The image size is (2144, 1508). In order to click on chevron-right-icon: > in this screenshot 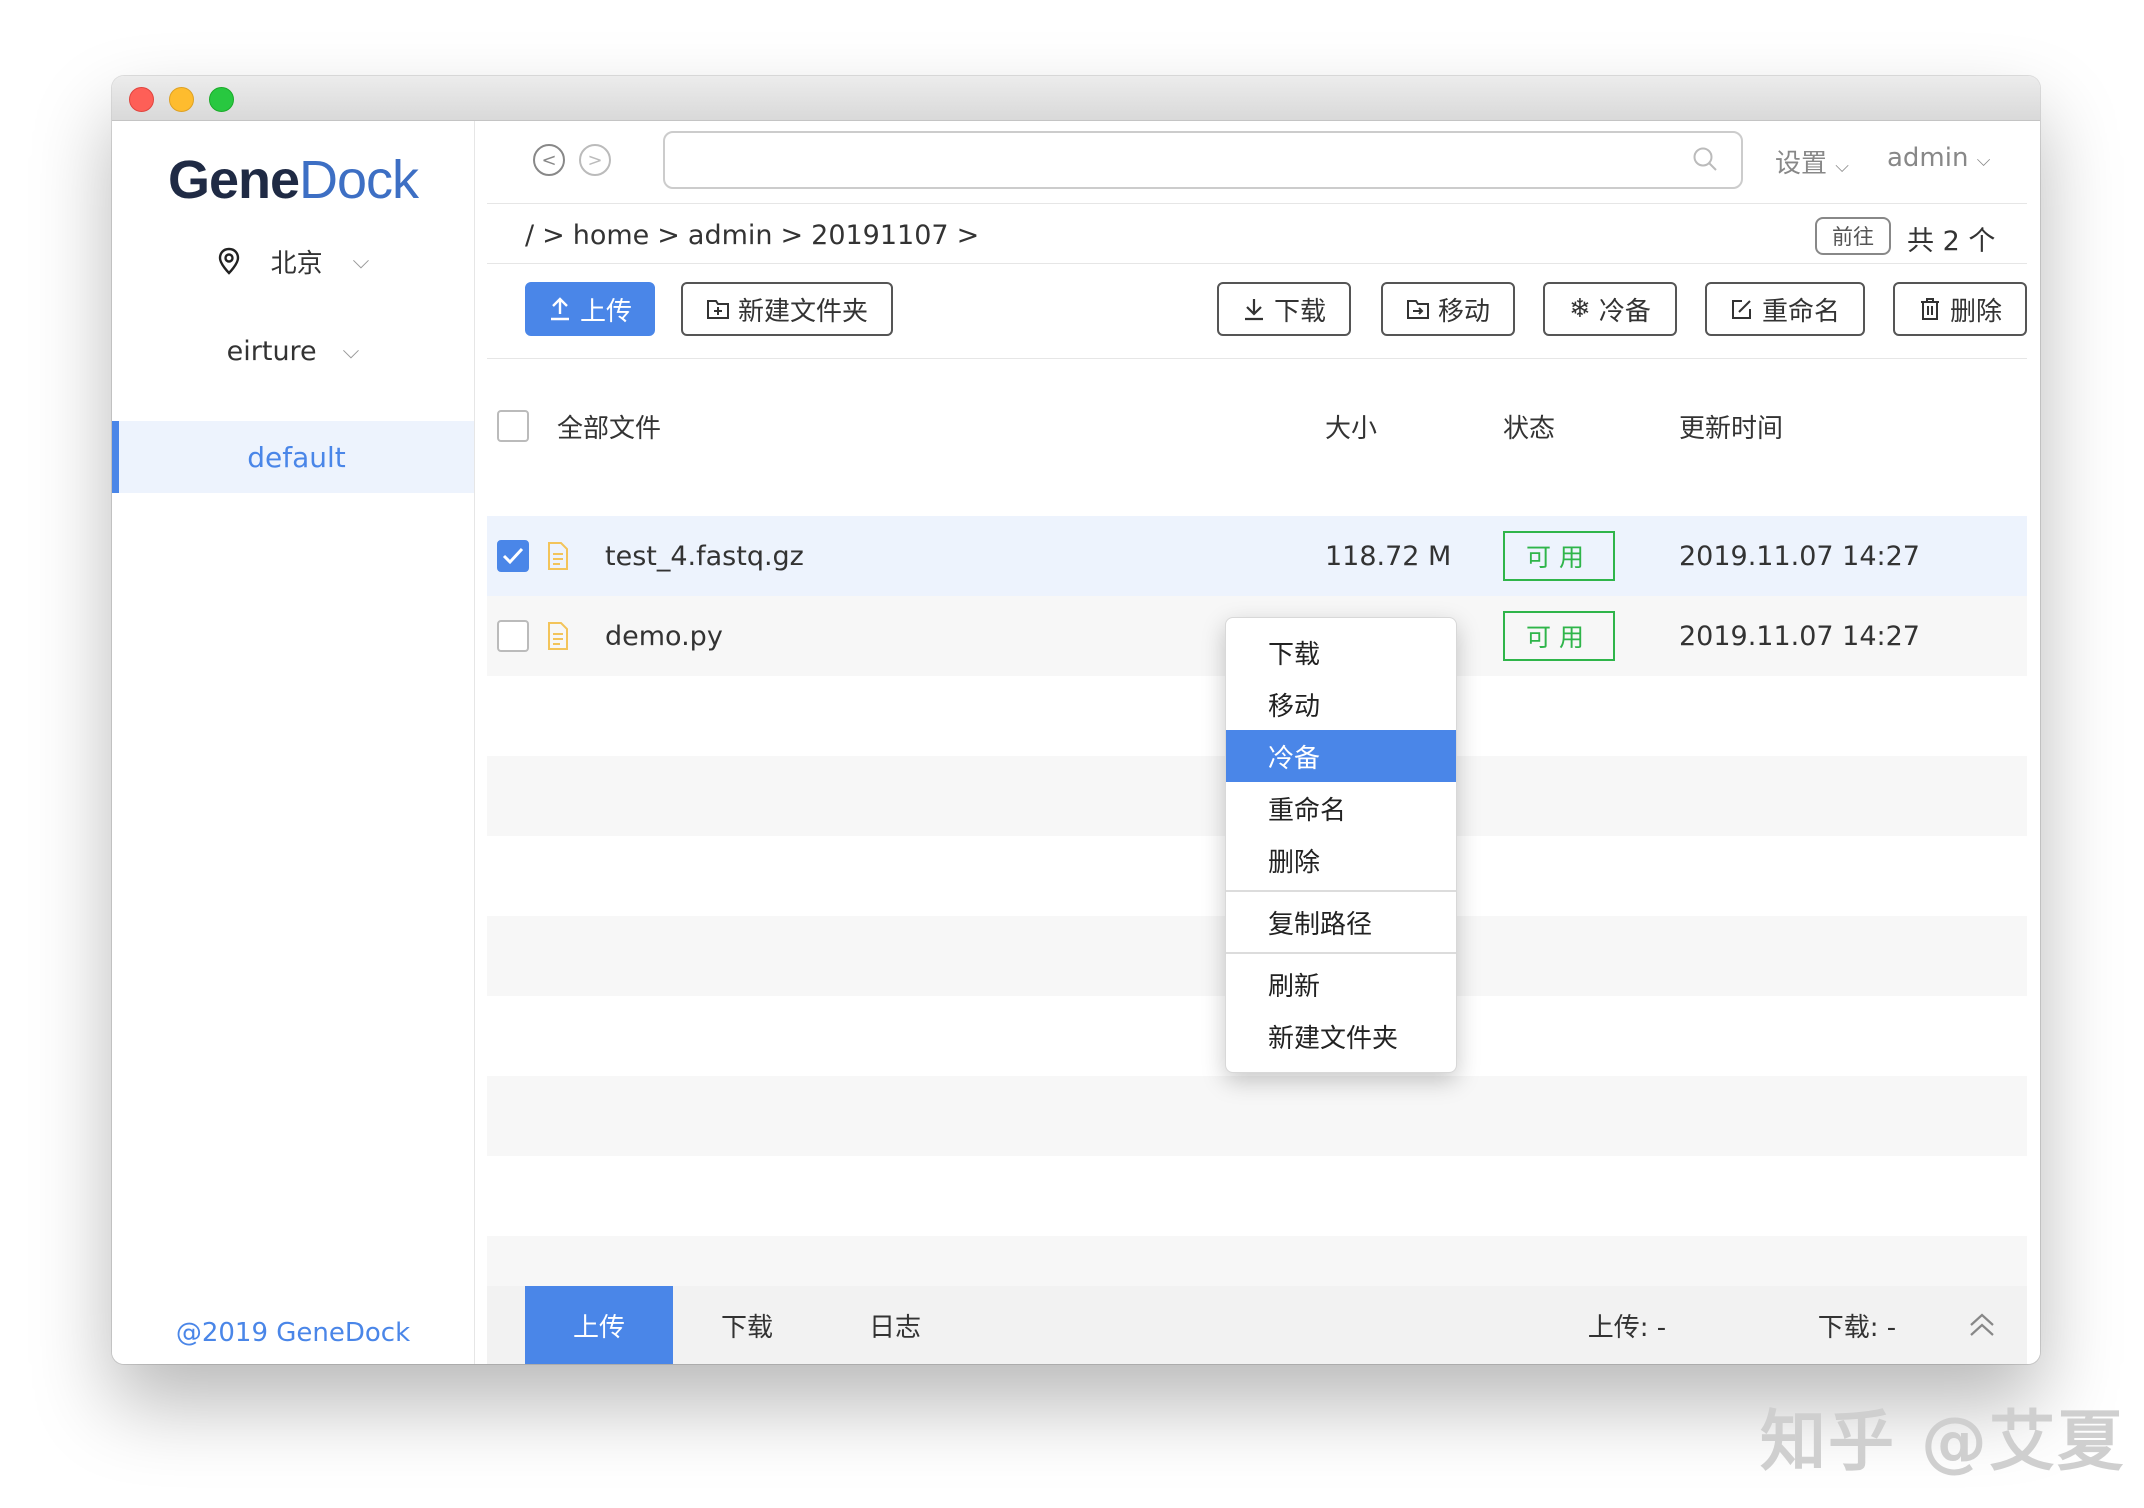, I will do `click(595, 160)`.